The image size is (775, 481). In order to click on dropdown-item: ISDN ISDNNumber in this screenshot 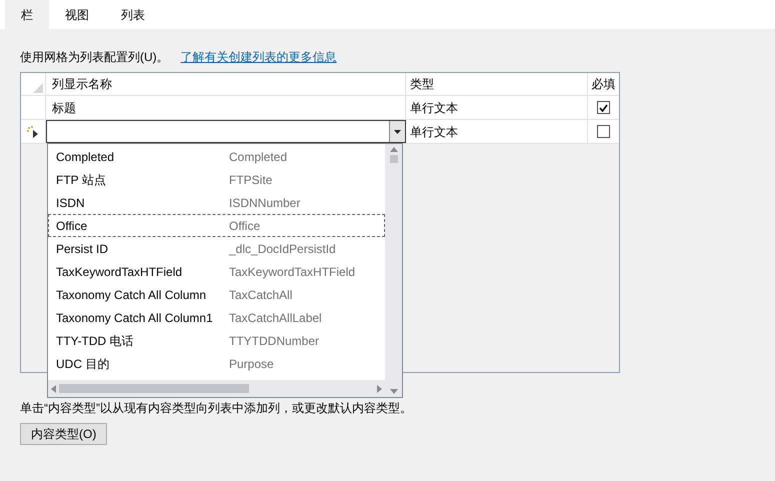, I will do `click(216, 202)`.